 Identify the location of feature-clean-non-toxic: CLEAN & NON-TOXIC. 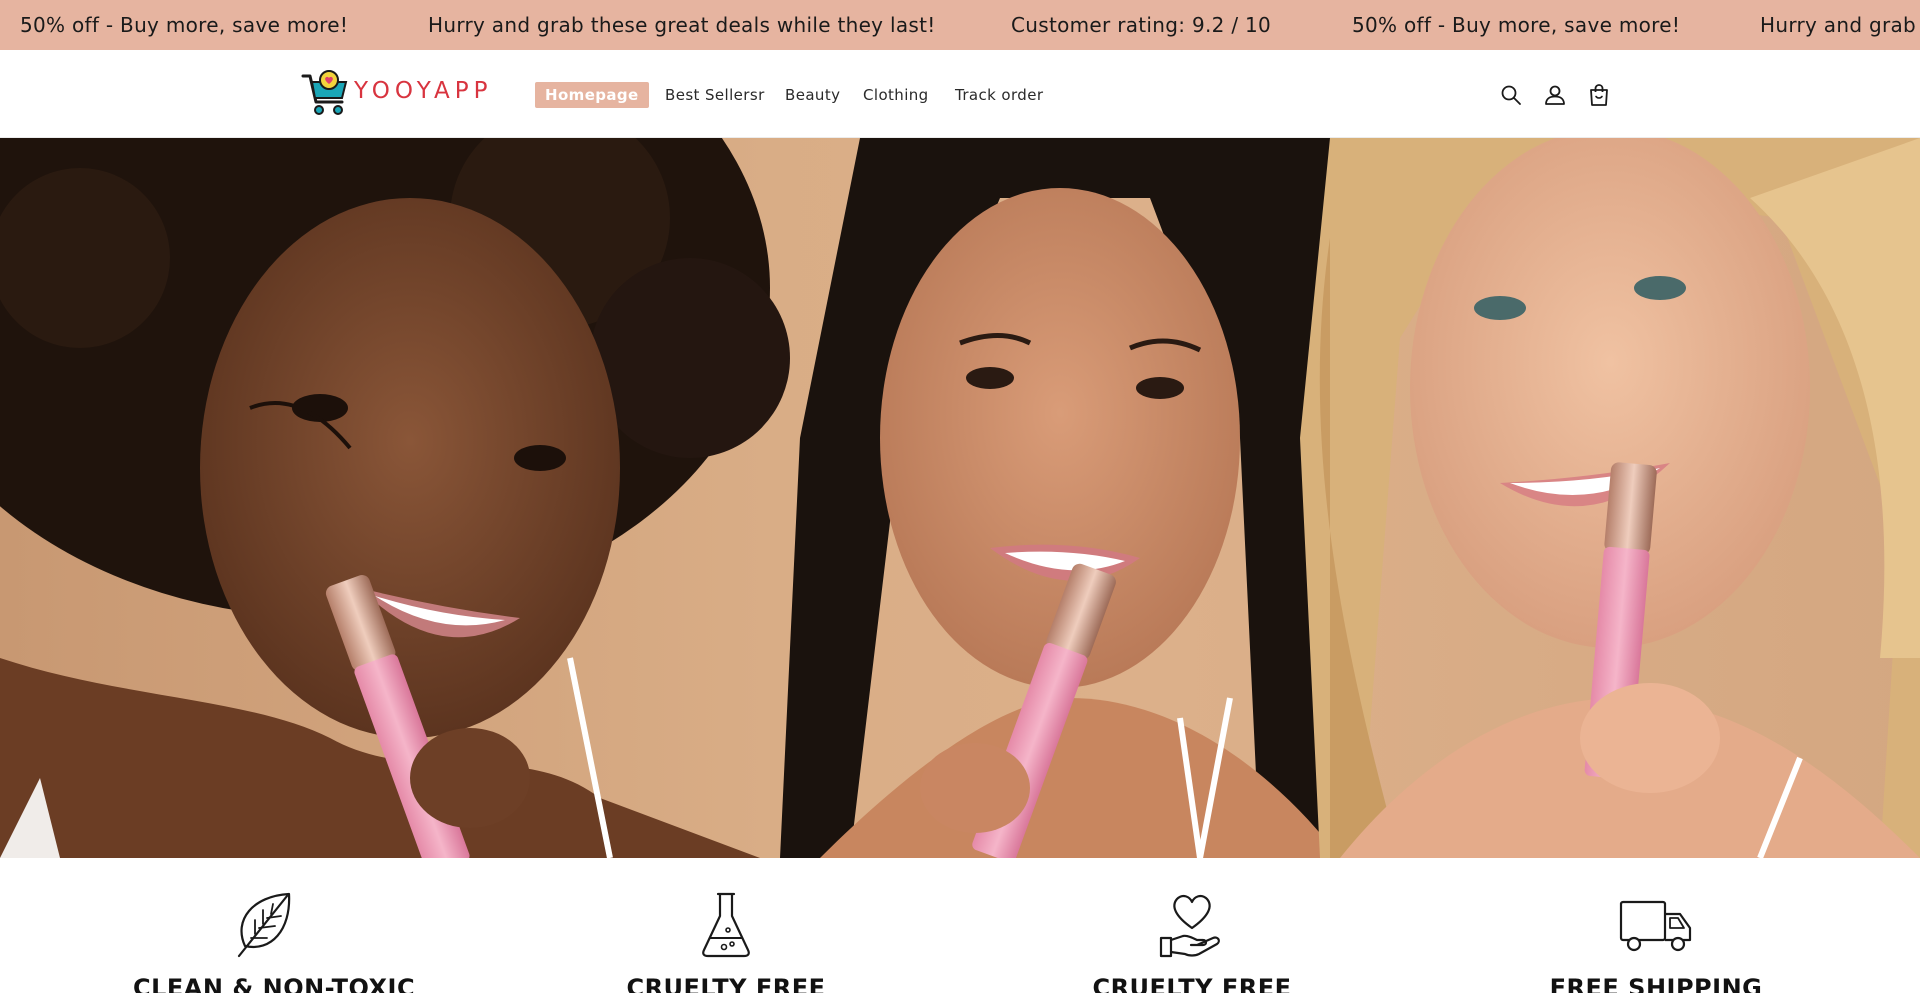
(274, 941).